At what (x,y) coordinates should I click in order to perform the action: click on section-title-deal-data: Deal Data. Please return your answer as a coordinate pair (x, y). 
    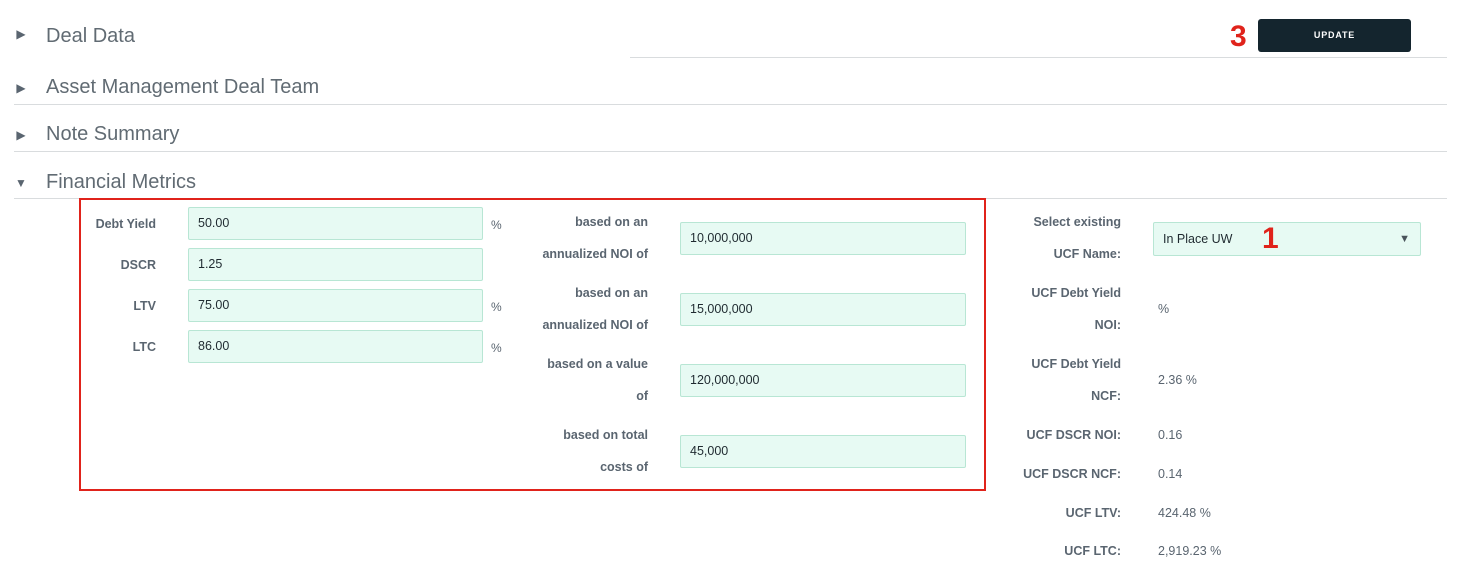
    Looking at the image, I should click on (90, 36).